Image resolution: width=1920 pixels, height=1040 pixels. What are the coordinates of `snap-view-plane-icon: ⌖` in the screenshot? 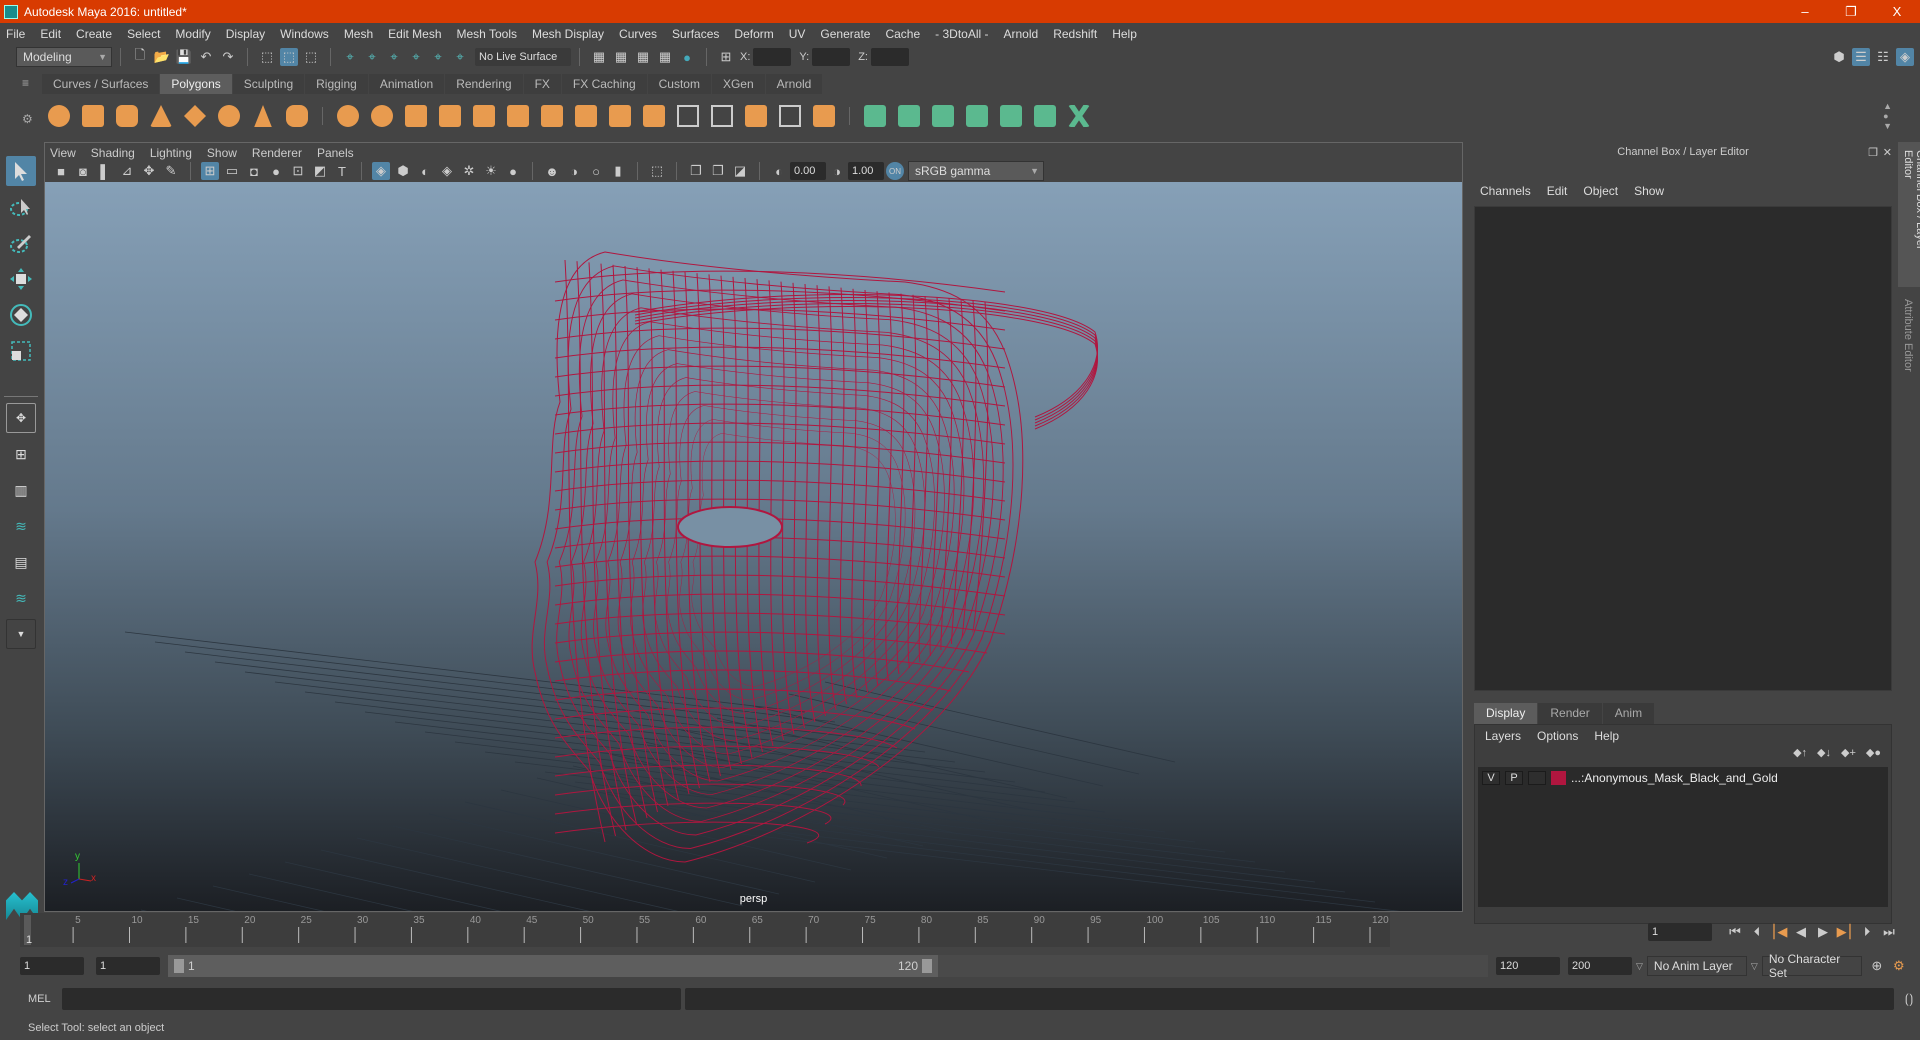 It's located at (416, 57).